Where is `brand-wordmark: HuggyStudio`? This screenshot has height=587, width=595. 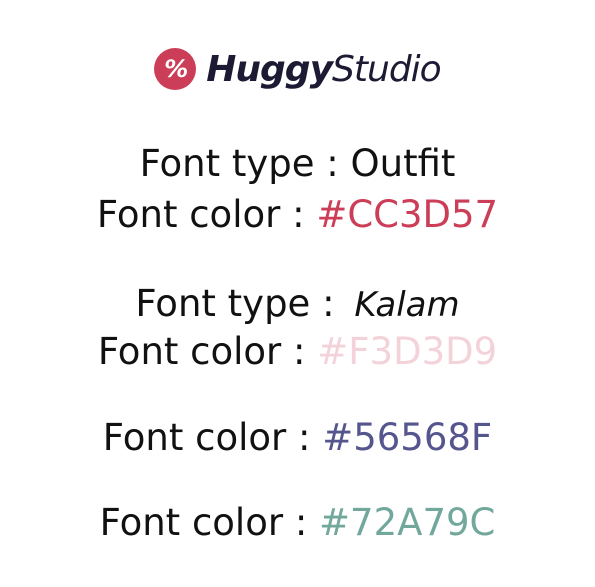
brand-wordmark: HuggyStudio is located at coordinates (324, 69).